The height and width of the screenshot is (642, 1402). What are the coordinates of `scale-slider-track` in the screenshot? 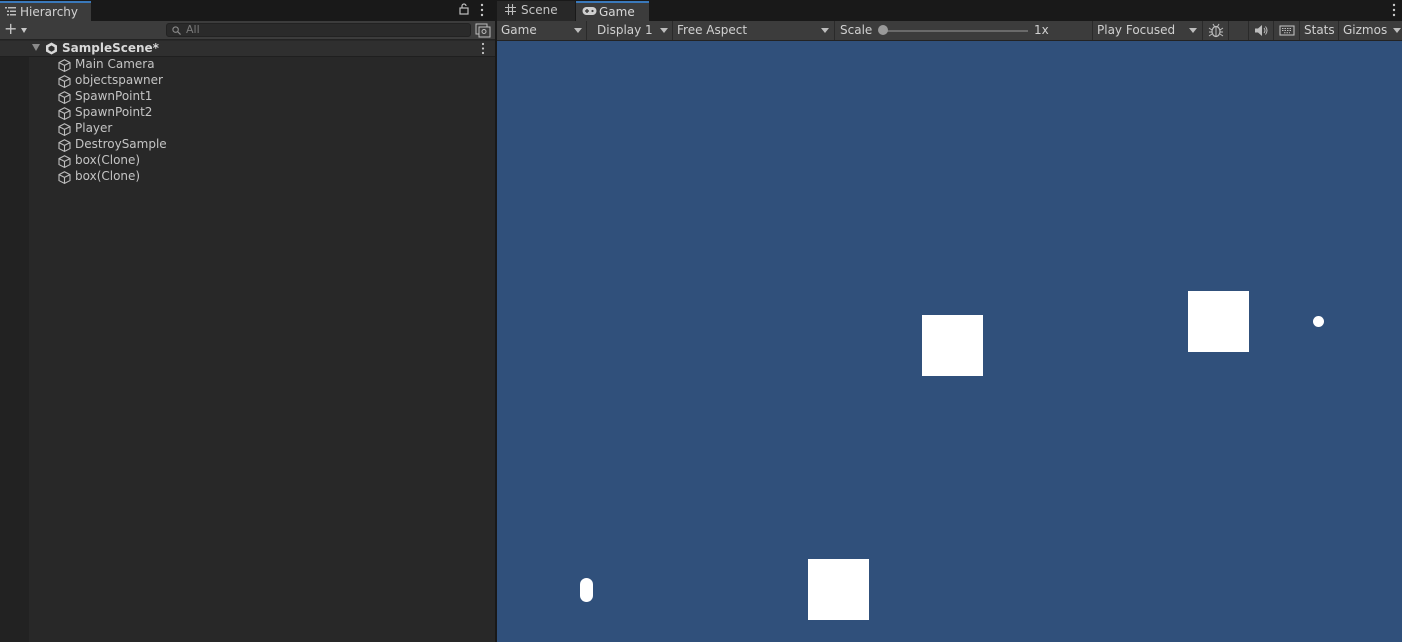 It's located at (955, 31).